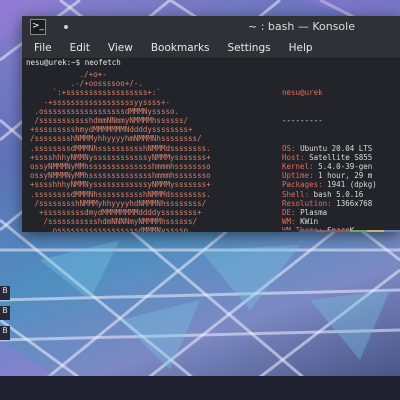  What do you see at coordinates (249, 48) in the screenshot?
I see `menu-settings: Settings` at bounding box center [249, 48].